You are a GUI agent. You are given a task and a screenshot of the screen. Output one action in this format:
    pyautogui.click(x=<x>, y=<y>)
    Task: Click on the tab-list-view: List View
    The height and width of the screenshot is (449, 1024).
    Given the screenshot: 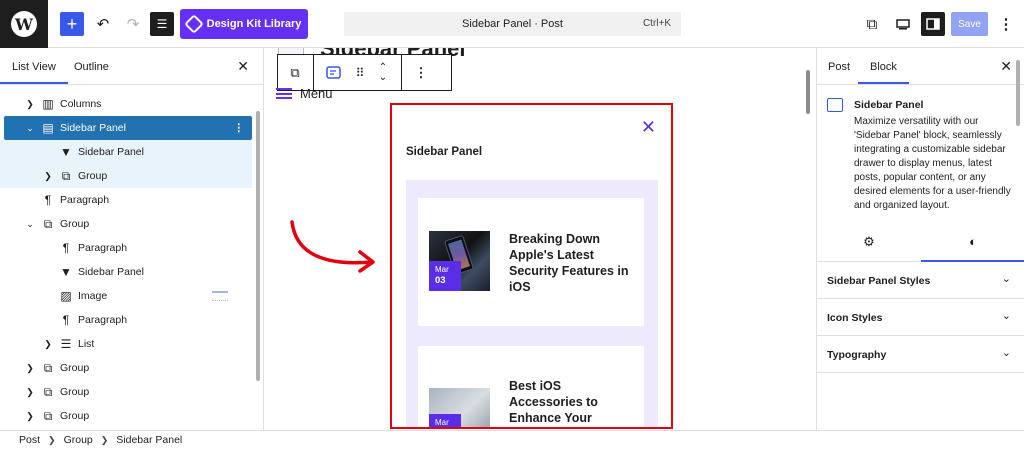 What is the action you would take?
    pyautogui.click(x=34, y=72)
    